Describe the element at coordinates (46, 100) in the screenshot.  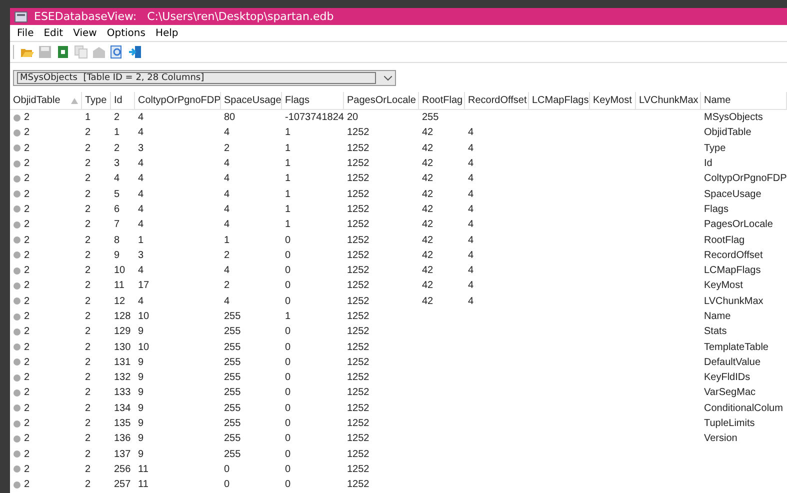
I see `column-header: ObjidTable` at that location.